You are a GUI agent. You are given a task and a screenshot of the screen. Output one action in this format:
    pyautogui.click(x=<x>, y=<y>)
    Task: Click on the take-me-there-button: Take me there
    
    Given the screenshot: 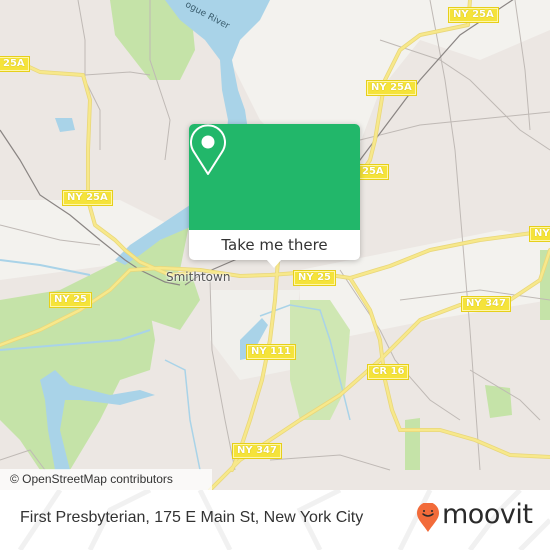 What is the action you would take?
    pyautogui.click(x=274, y=245)
    